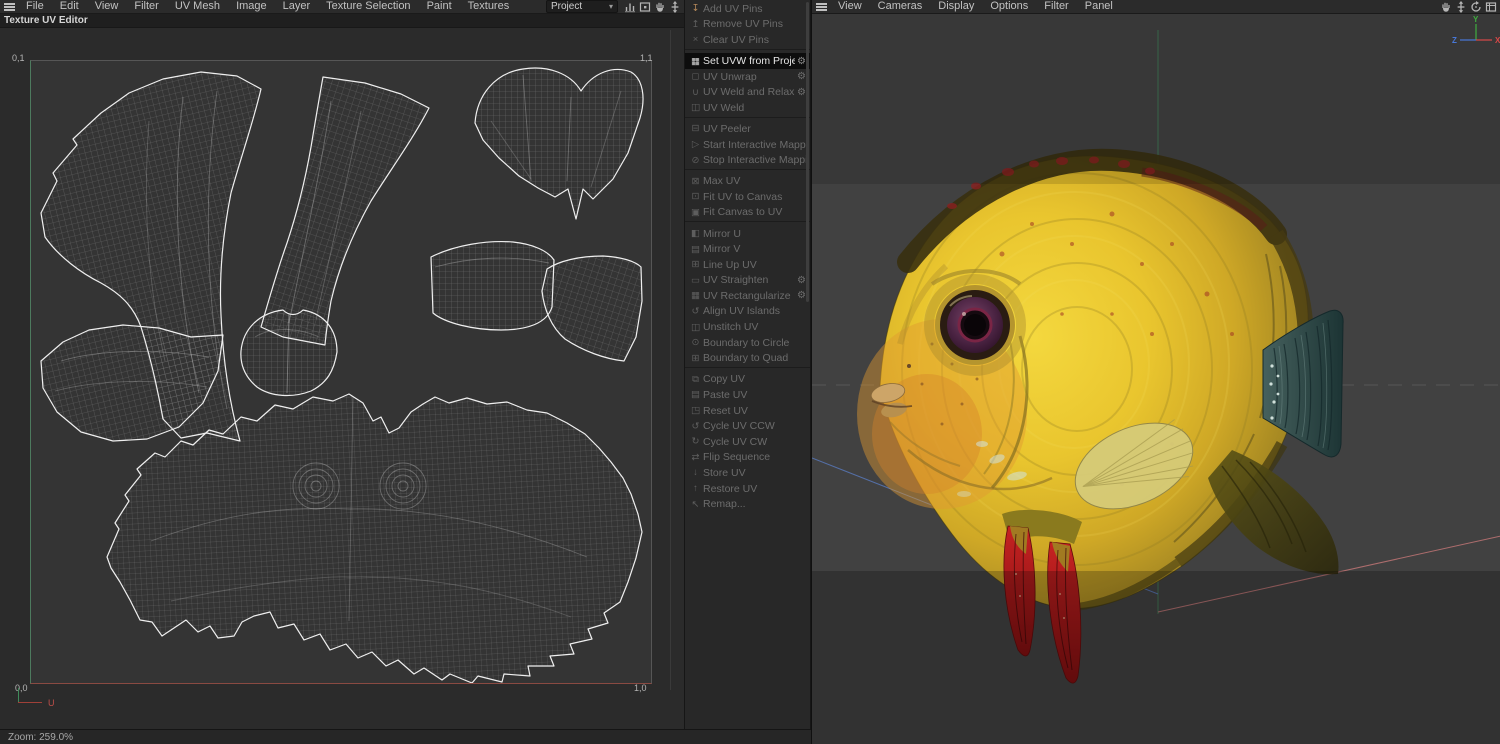  Describe the element at coordinates (670, 360) in the screenshot. I see `uv-canvas-scrollbar` at that location.